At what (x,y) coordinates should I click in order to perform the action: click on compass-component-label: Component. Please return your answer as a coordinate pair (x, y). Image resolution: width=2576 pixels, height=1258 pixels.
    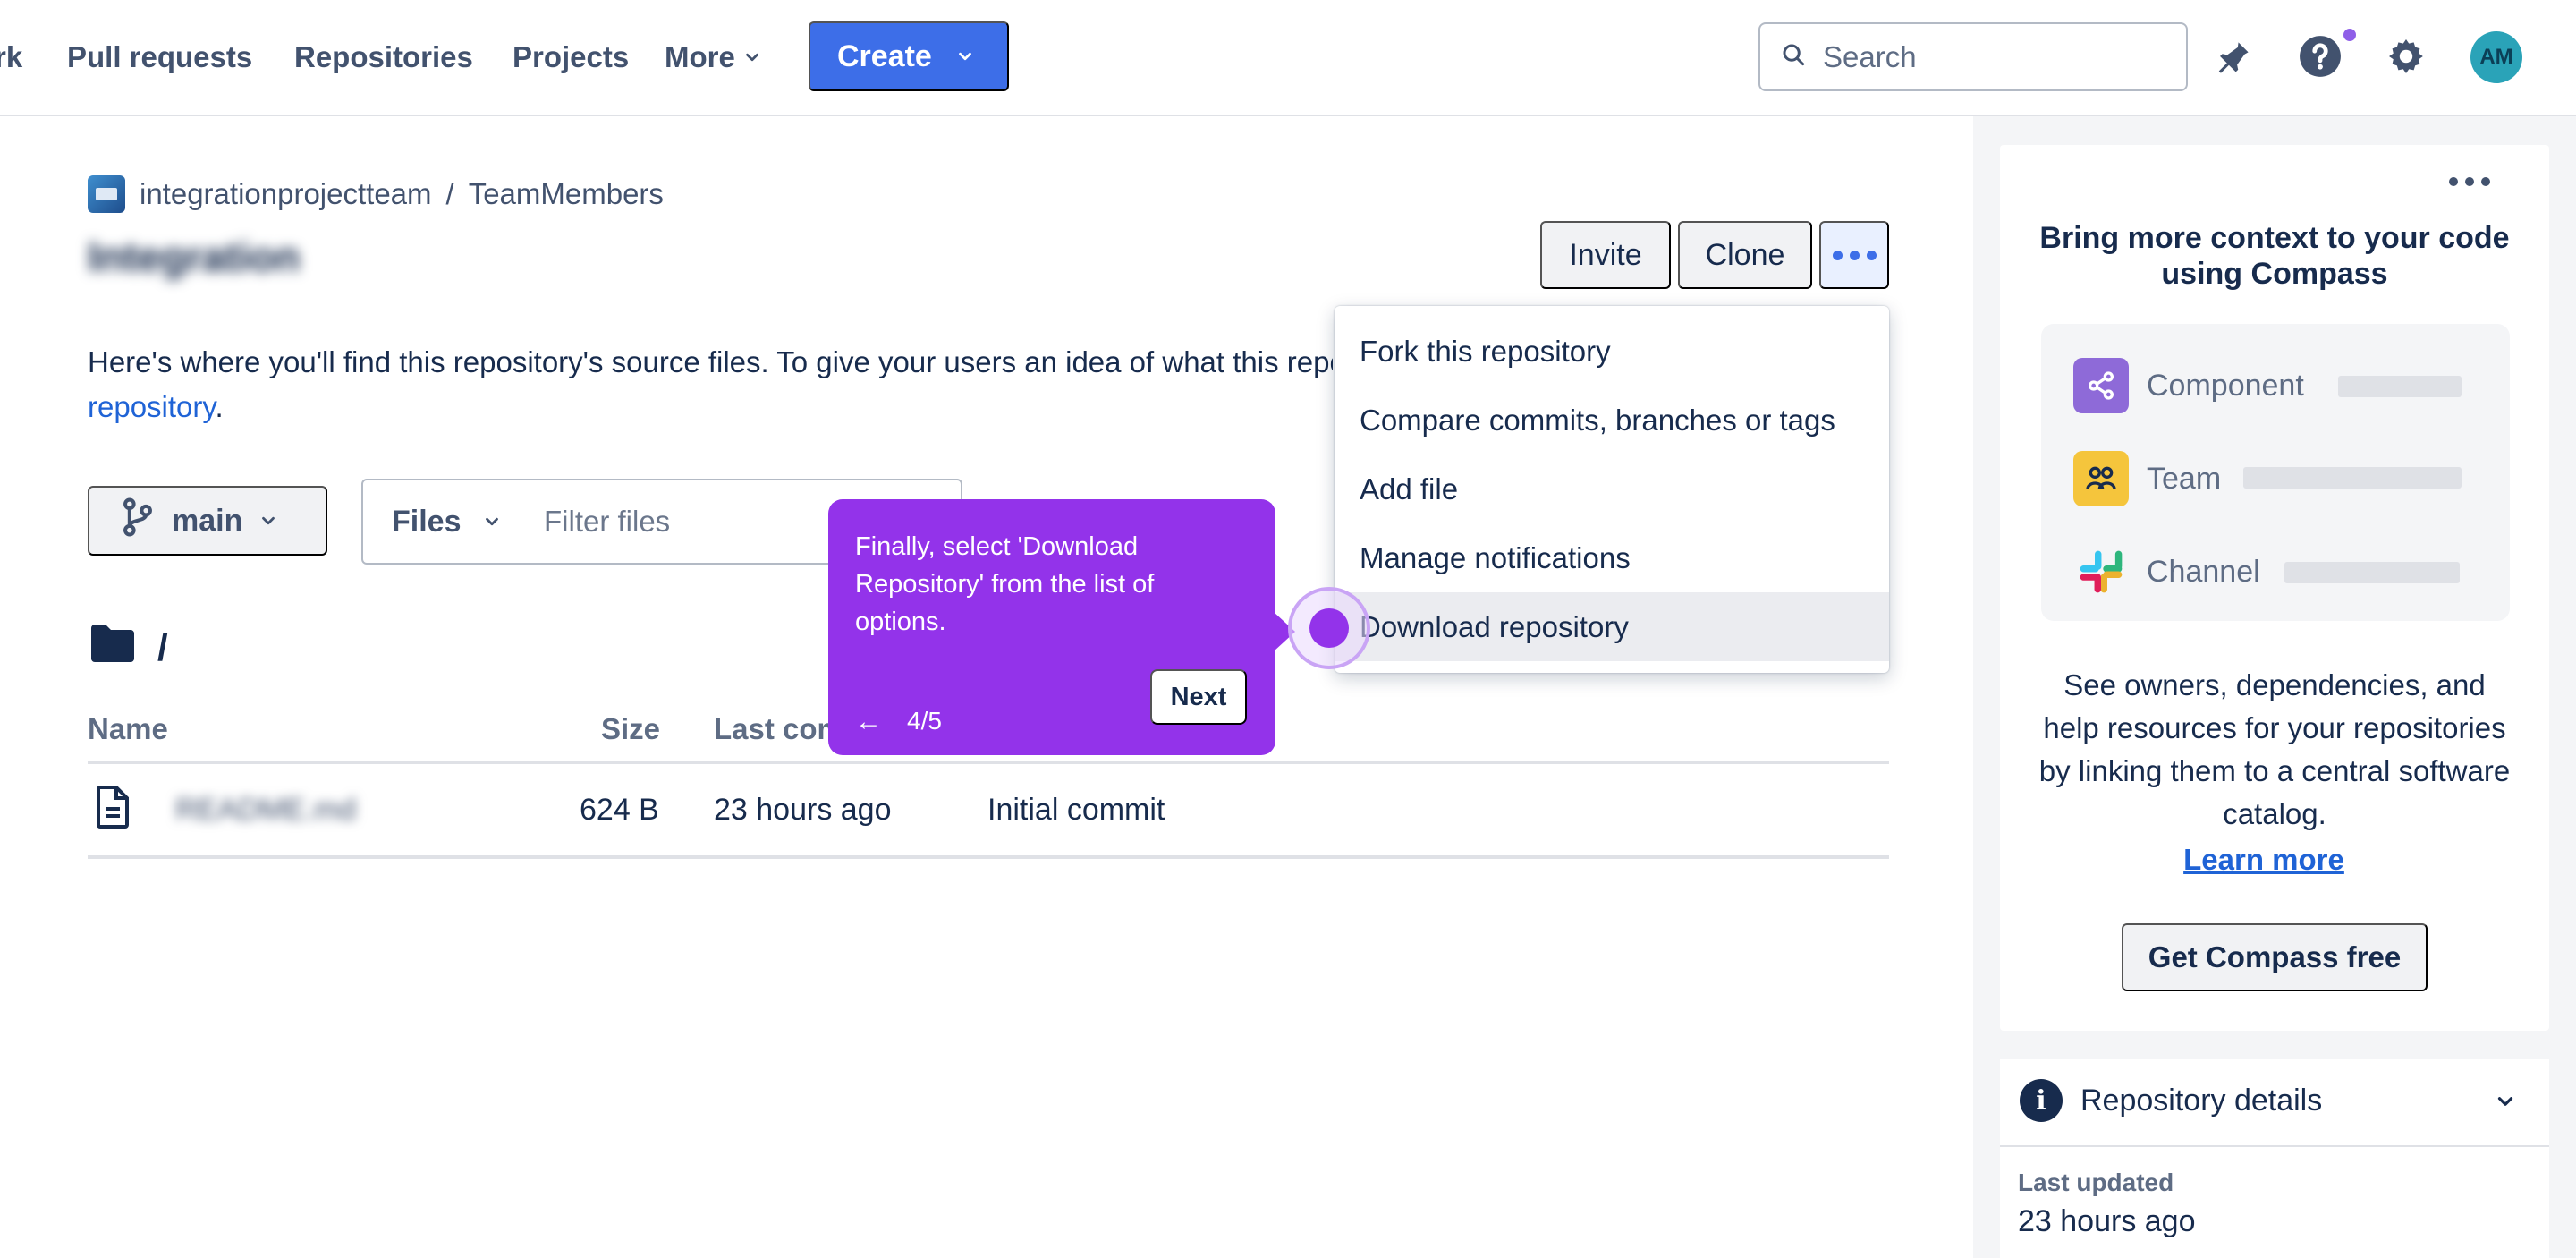
    Looking at the image, I should click on (2225, 385).